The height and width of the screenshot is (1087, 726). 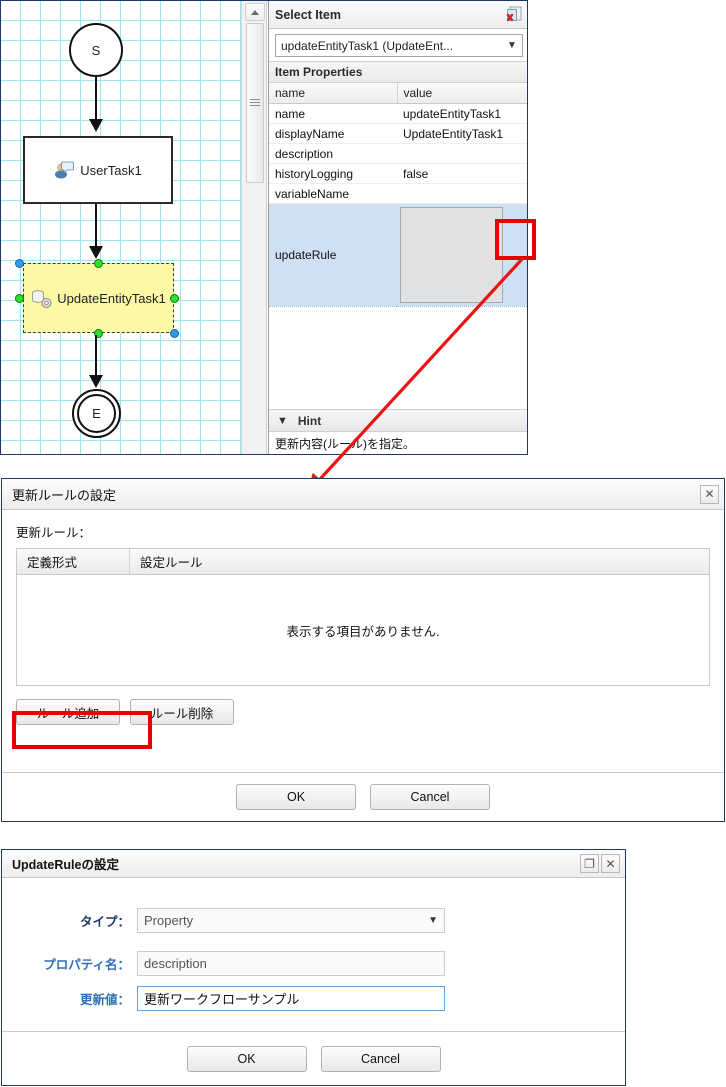 I want to click on cell-name: displayName, so click(x=333, y=133).